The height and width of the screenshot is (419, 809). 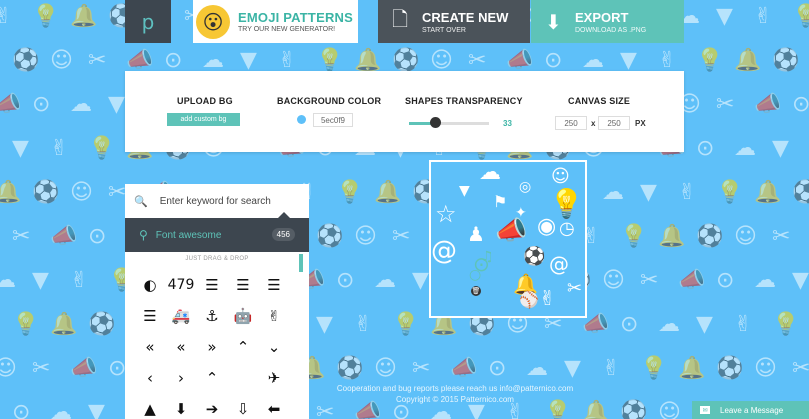 What do you see at coordinates (181, 408) in the screenshot?
I see `arrow-circle-down-icon: ⬇` at bounding box center [181, 408].